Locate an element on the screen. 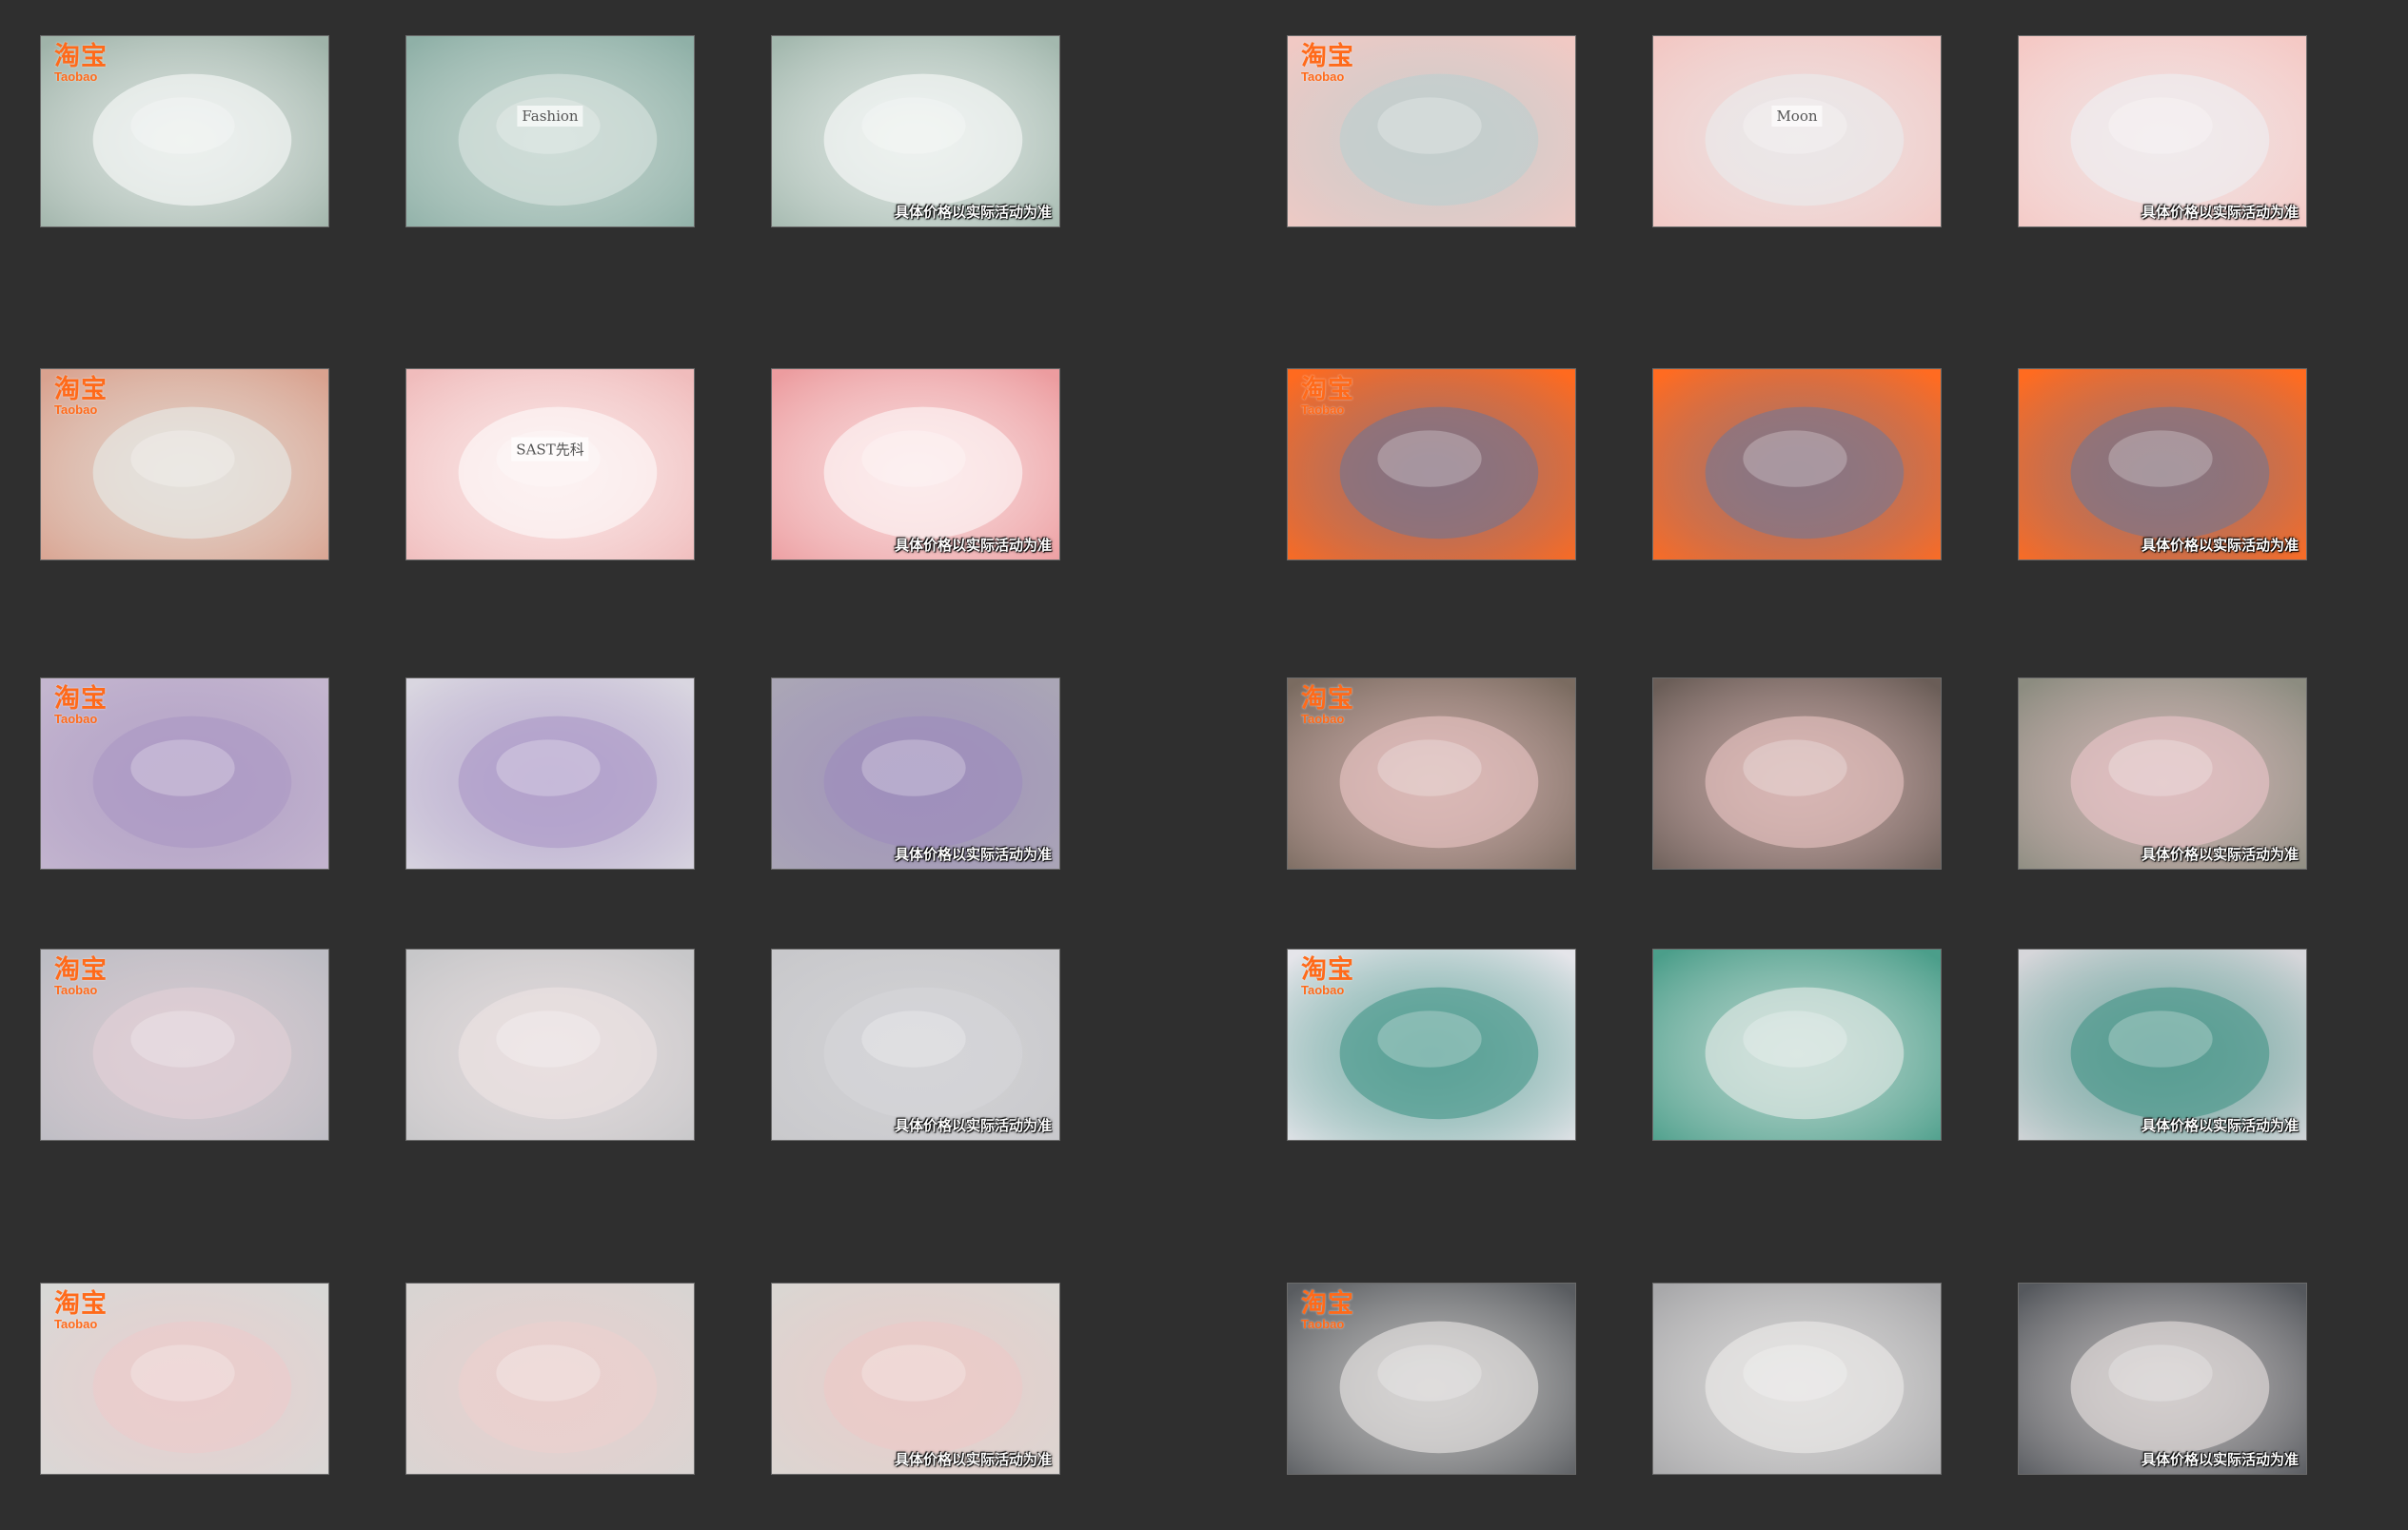  product-thumbnail-r3c6: 具体价格以实际活动为准 is located at coordinates (2162, 774).